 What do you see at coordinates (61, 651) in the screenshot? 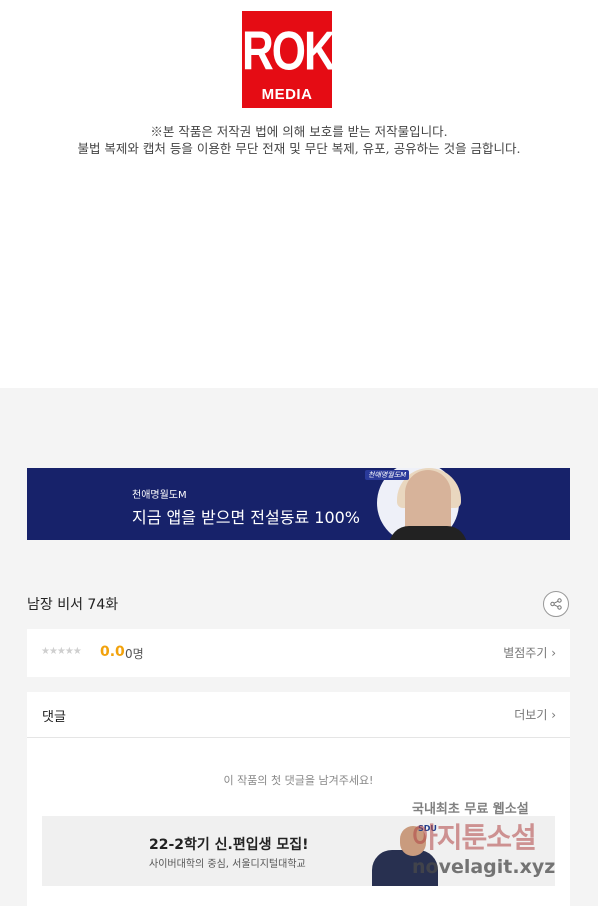
I see `star-rating-icon: ★★★★★` at bounding box center [61, 651].